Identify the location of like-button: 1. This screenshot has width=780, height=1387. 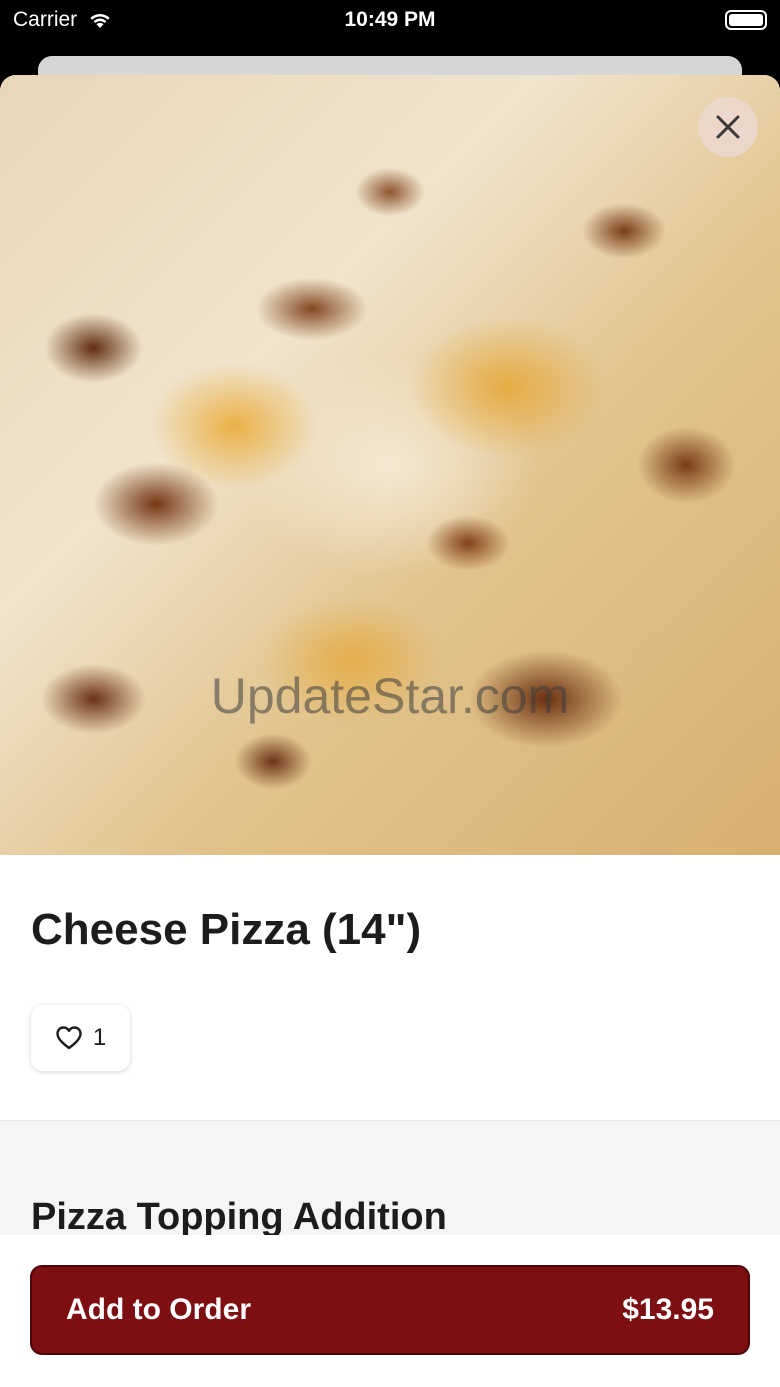
(80, 1038).